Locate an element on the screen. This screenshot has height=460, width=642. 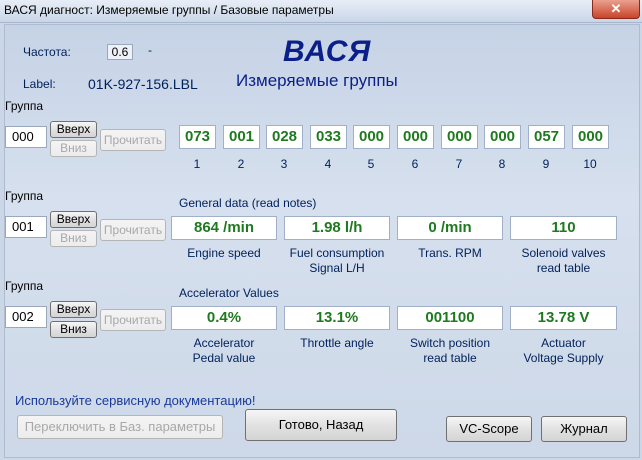
close-button: ✕ is located at coordinates (616, 9).